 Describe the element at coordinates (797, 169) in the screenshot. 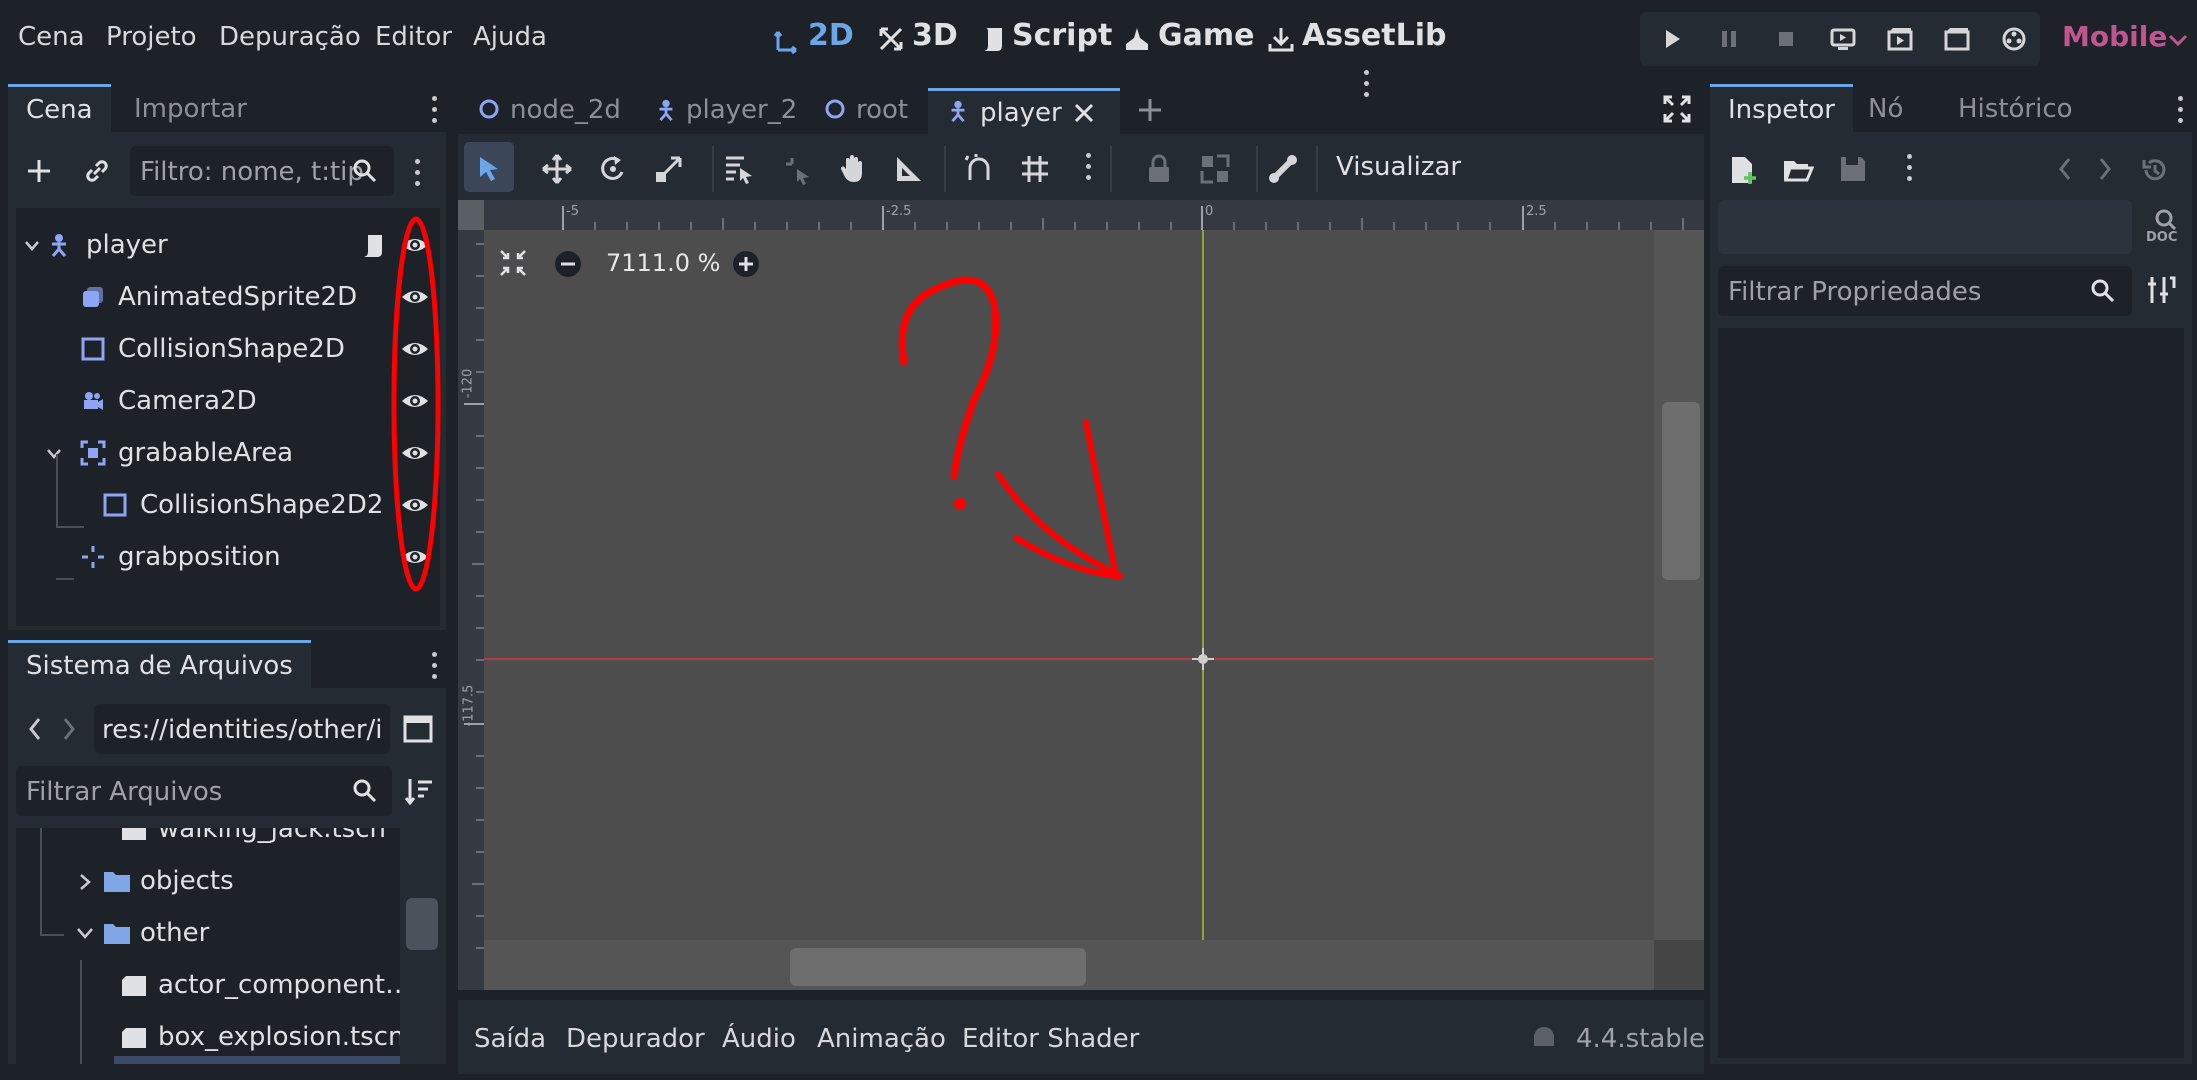

I see `pivot-tool-icon` at that location.